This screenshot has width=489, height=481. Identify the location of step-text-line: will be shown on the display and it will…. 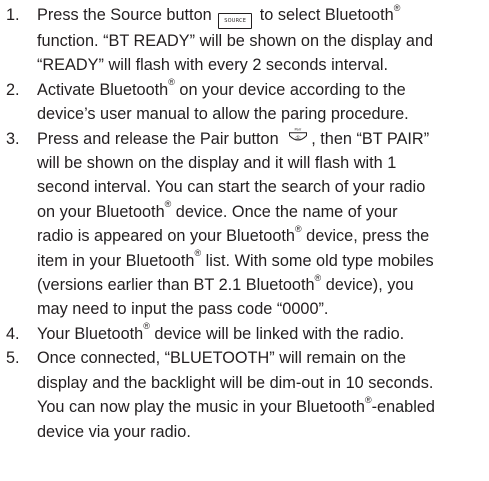
(263, 163).